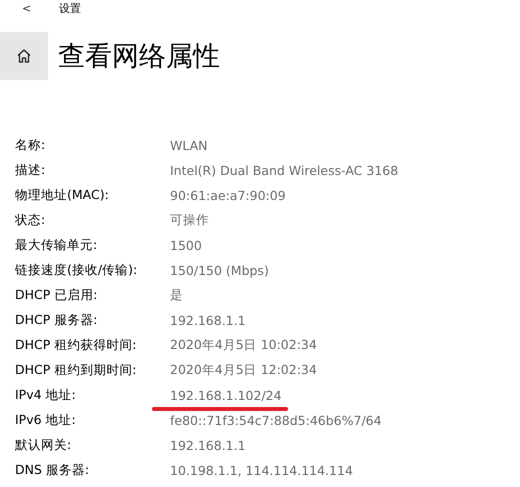  I want to click on property-label: DNS 服务器:, so click(52, 470).